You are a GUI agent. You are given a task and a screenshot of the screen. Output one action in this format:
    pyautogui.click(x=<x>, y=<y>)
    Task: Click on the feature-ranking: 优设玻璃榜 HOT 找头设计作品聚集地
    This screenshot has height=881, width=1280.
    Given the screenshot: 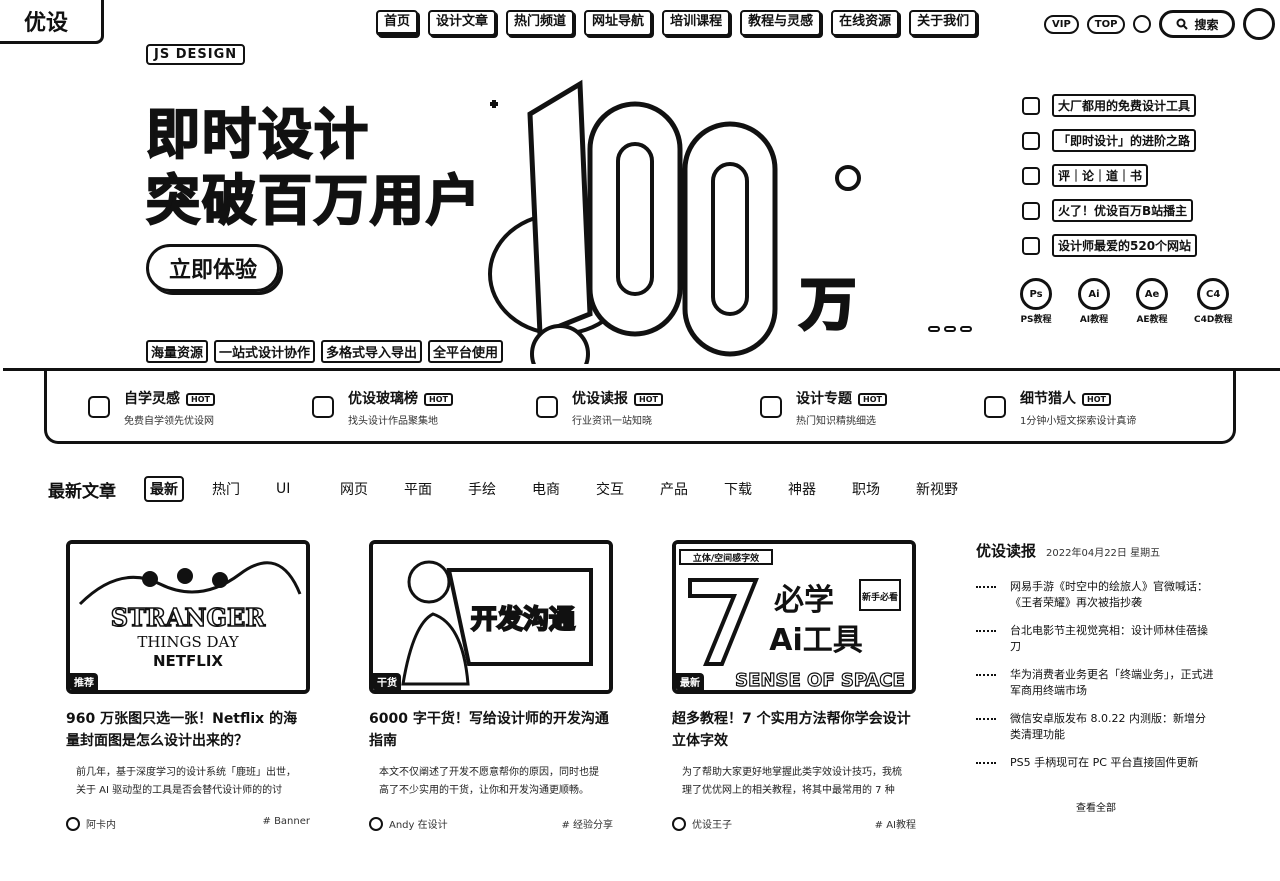 What is the action you would take?
    pyautogui.click(x=382, y=407)
    